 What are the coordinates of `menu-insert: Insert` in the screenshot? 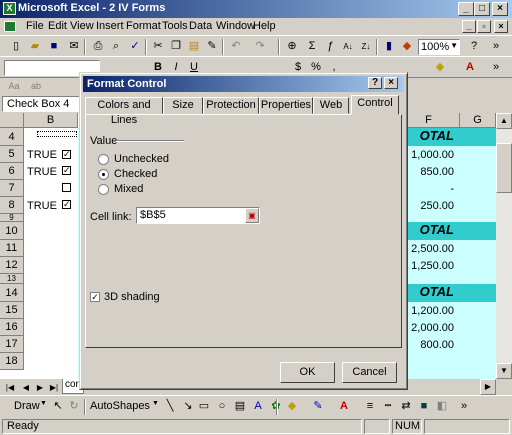 It's located at (110, 26).